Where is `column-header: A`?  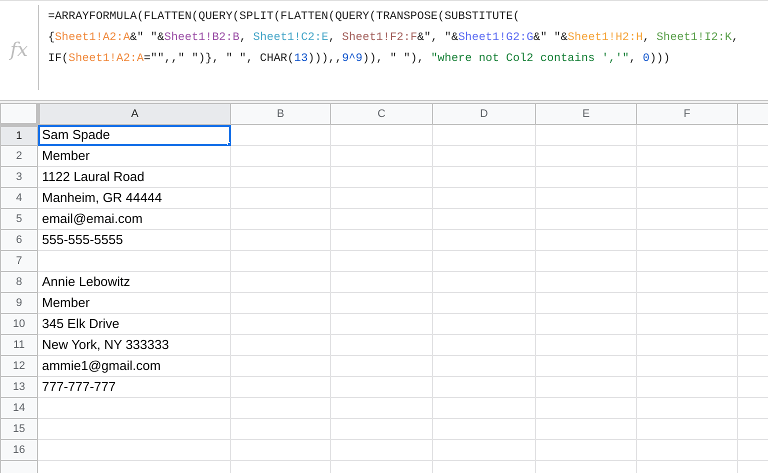 column-header: A is located at coordinates (134, 114).